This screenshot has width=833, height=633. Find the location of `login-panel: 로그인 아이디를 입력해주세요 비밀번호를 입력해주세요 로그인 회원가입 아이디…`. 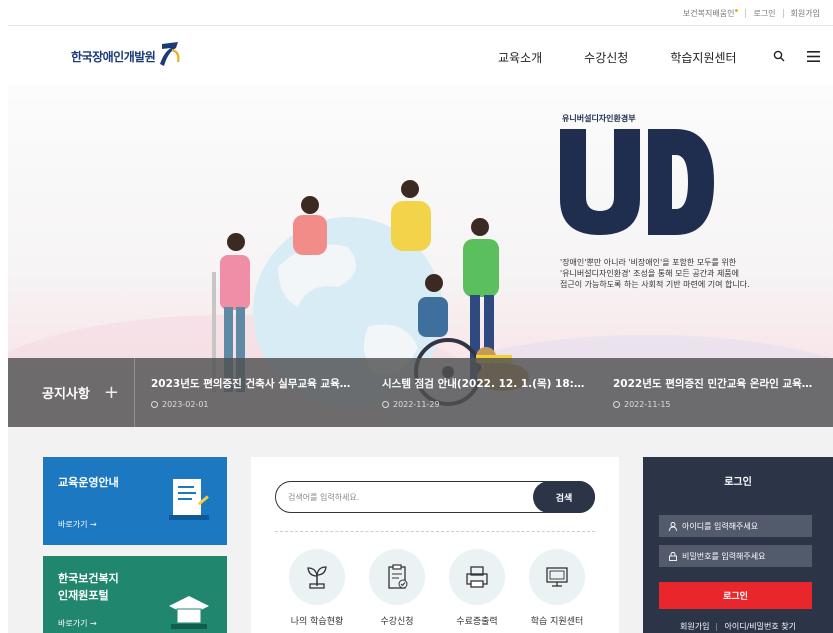

login-panel: 로그인 아이디를 입력해주세요 비밀번호를 입력해주세요 로그인 회원가입 아이디… is located at coordinates (738, 545).